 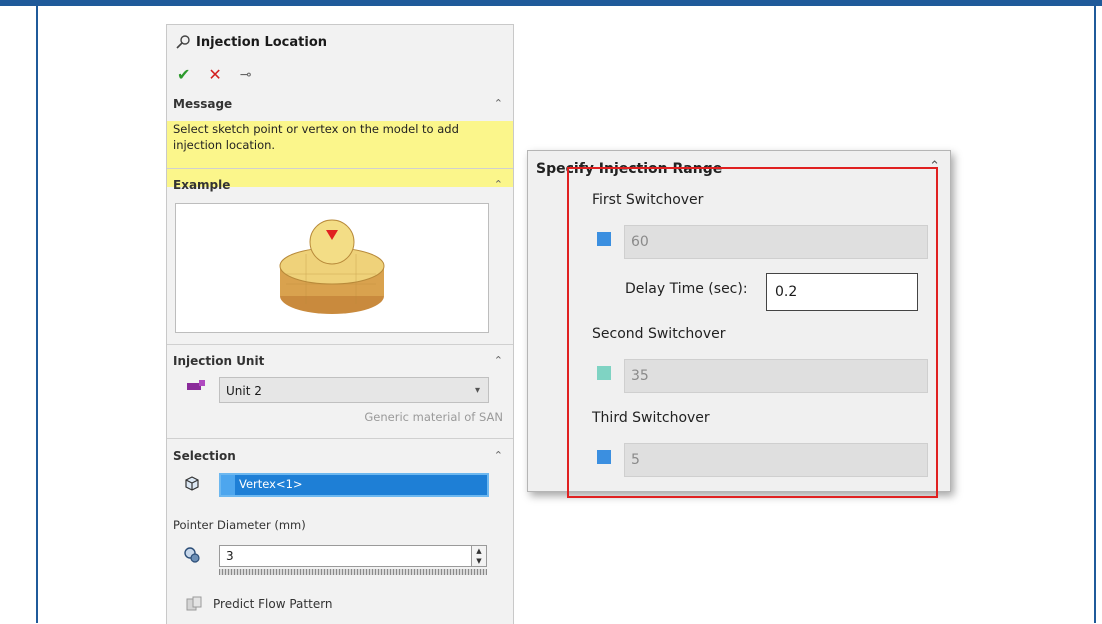 I want to click on pointer-diameter-label: Pointer Diameter (mm), so click(x=239, y=525).